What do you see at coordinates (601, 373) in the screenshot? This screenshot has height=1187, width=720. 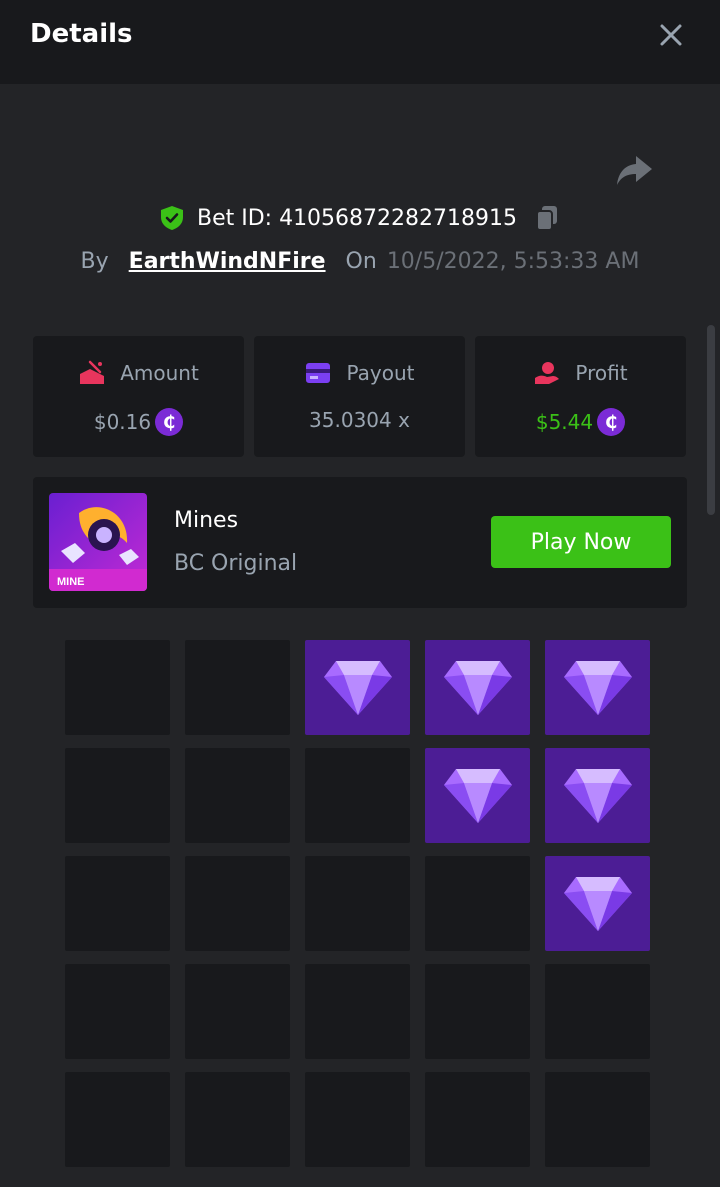 I see `profit-label: Profit` at bounding box center [601, 373].